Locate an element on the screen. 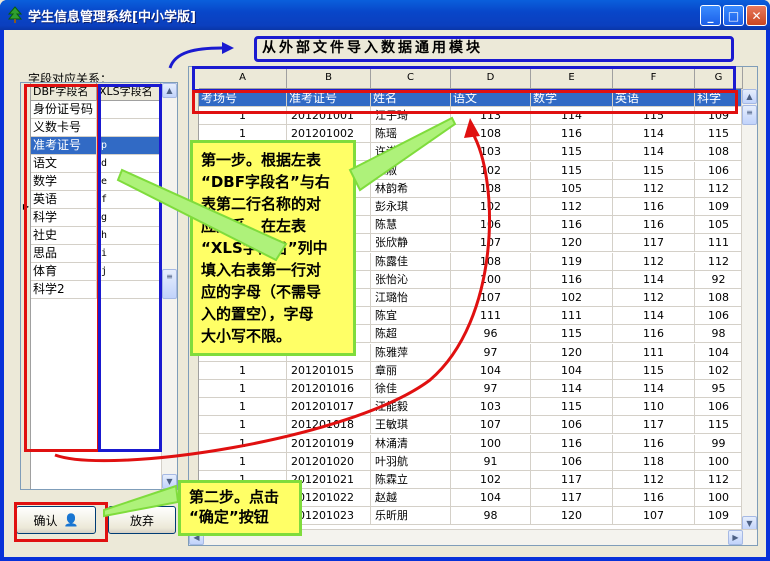  grid-cell: 徐佳 is located at coordinates (411, 389).